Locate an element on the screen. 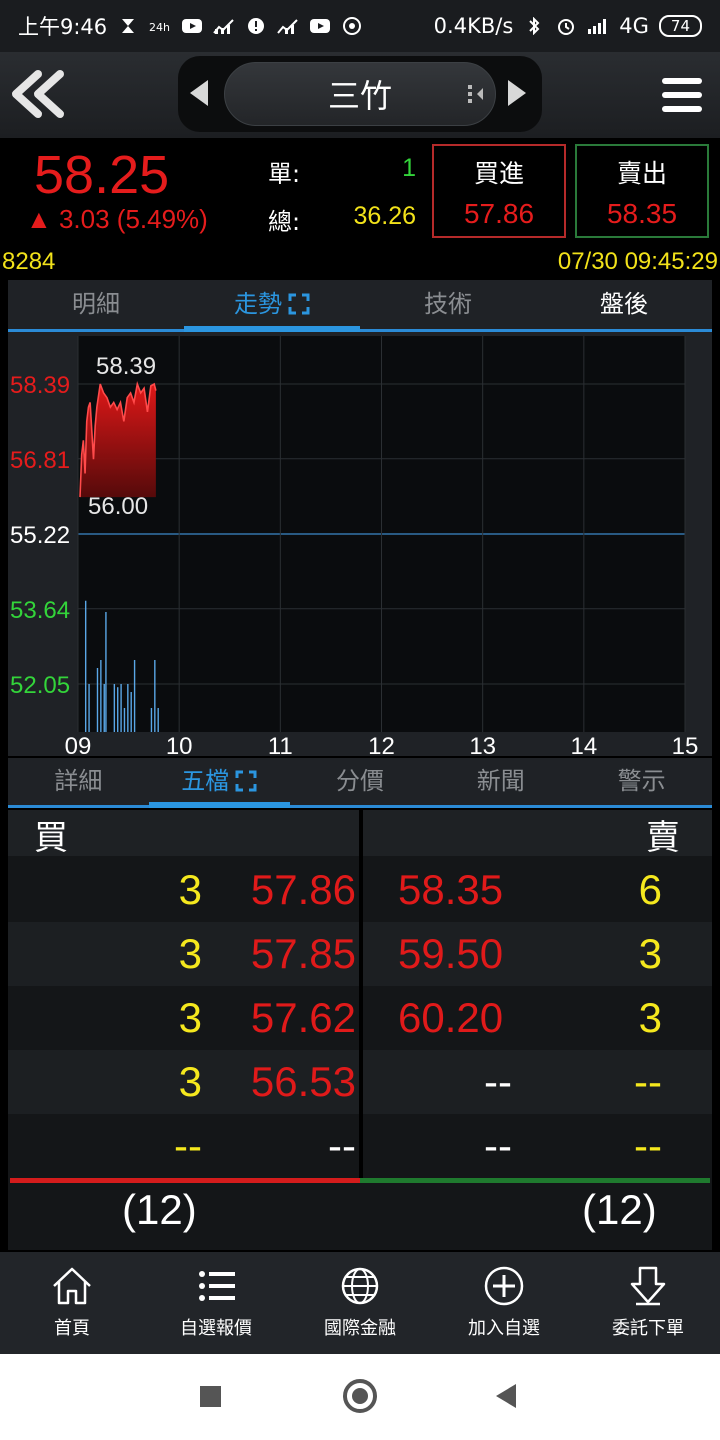 The image size is (720, 1440). chart-tabs: 明細 走勢 技術 盤後 is located at coordinates (360, 306).